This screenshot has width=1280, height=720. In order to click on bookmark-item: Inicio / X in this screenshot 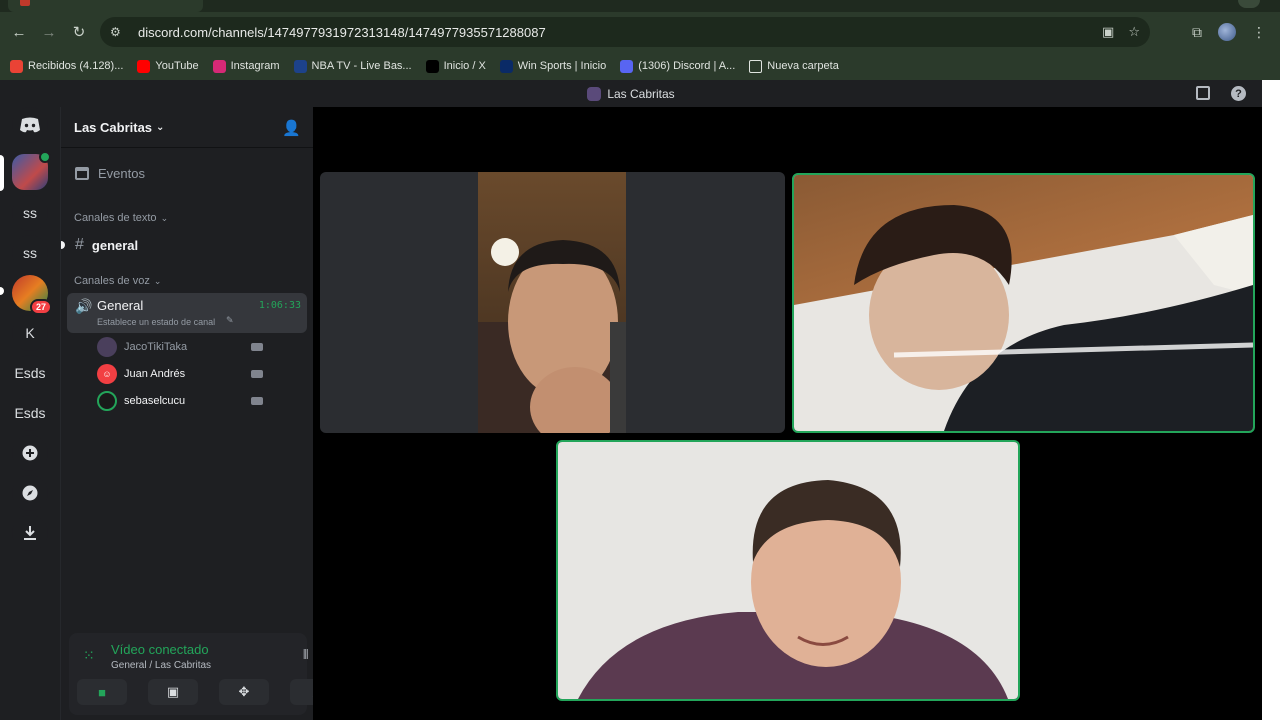, I will do `click(455, 66)`.